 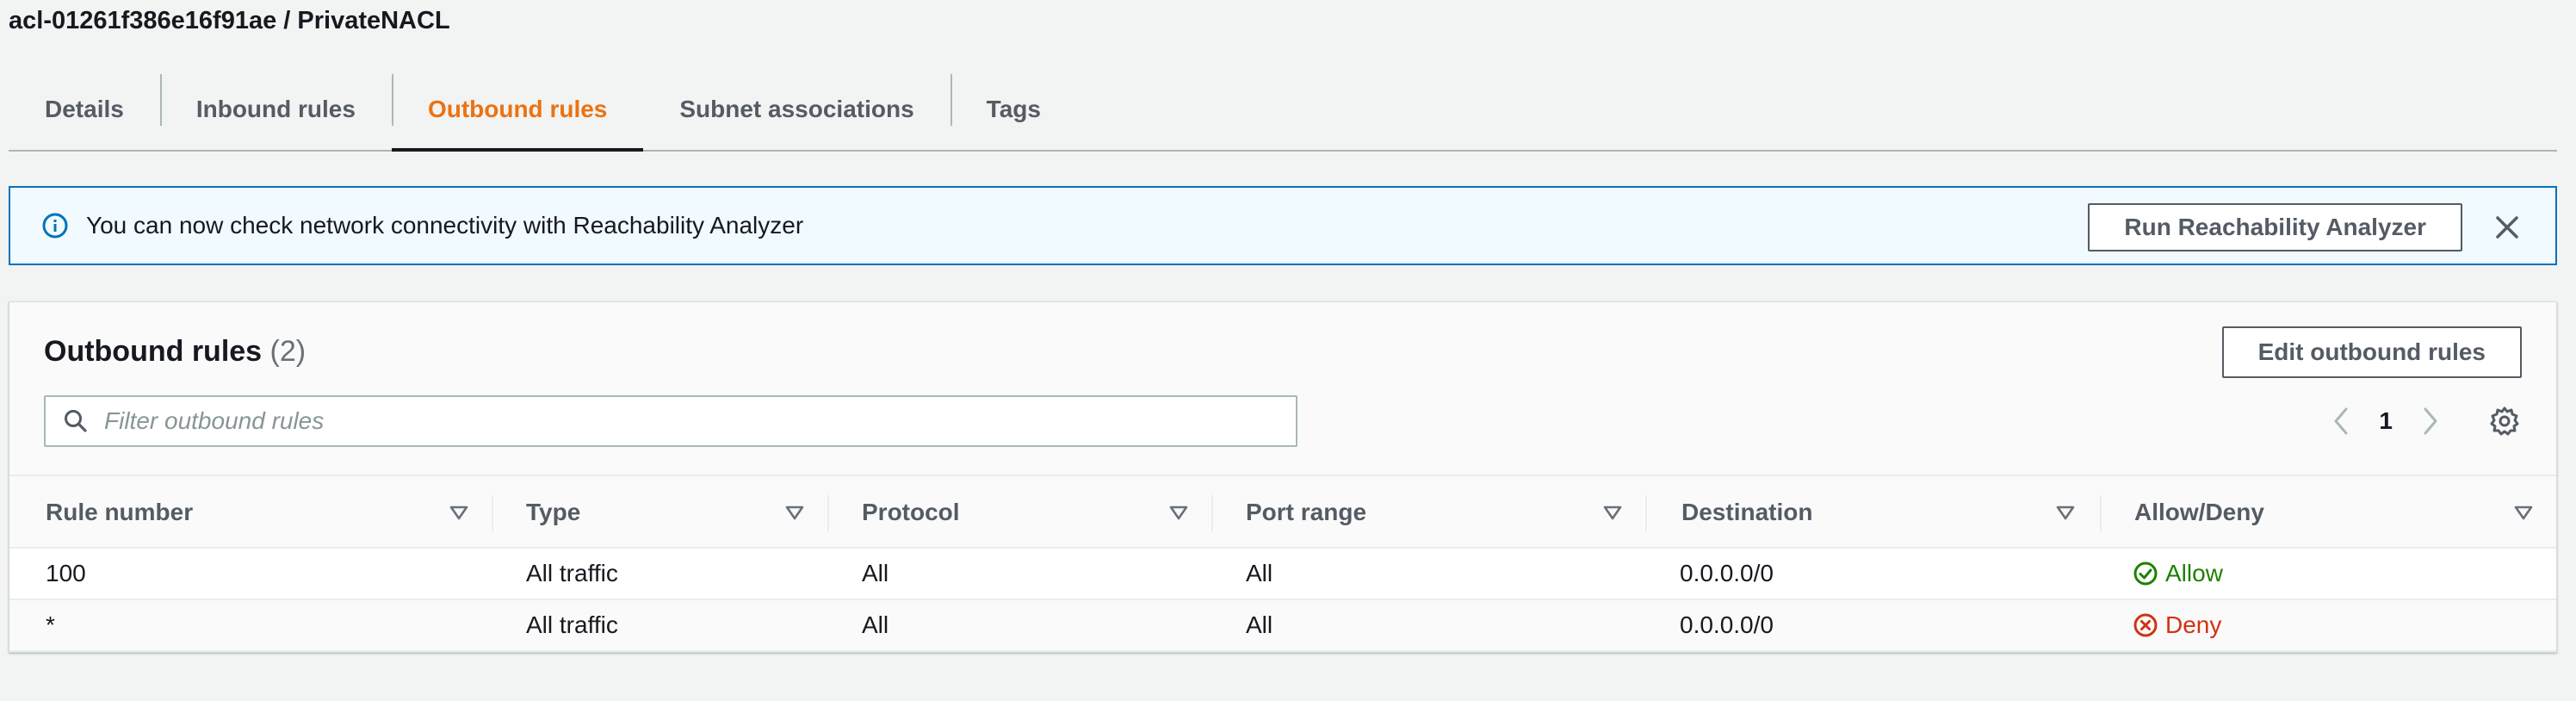 I want to click on tab-label: Subnet associations, so click(x=797, y=109).